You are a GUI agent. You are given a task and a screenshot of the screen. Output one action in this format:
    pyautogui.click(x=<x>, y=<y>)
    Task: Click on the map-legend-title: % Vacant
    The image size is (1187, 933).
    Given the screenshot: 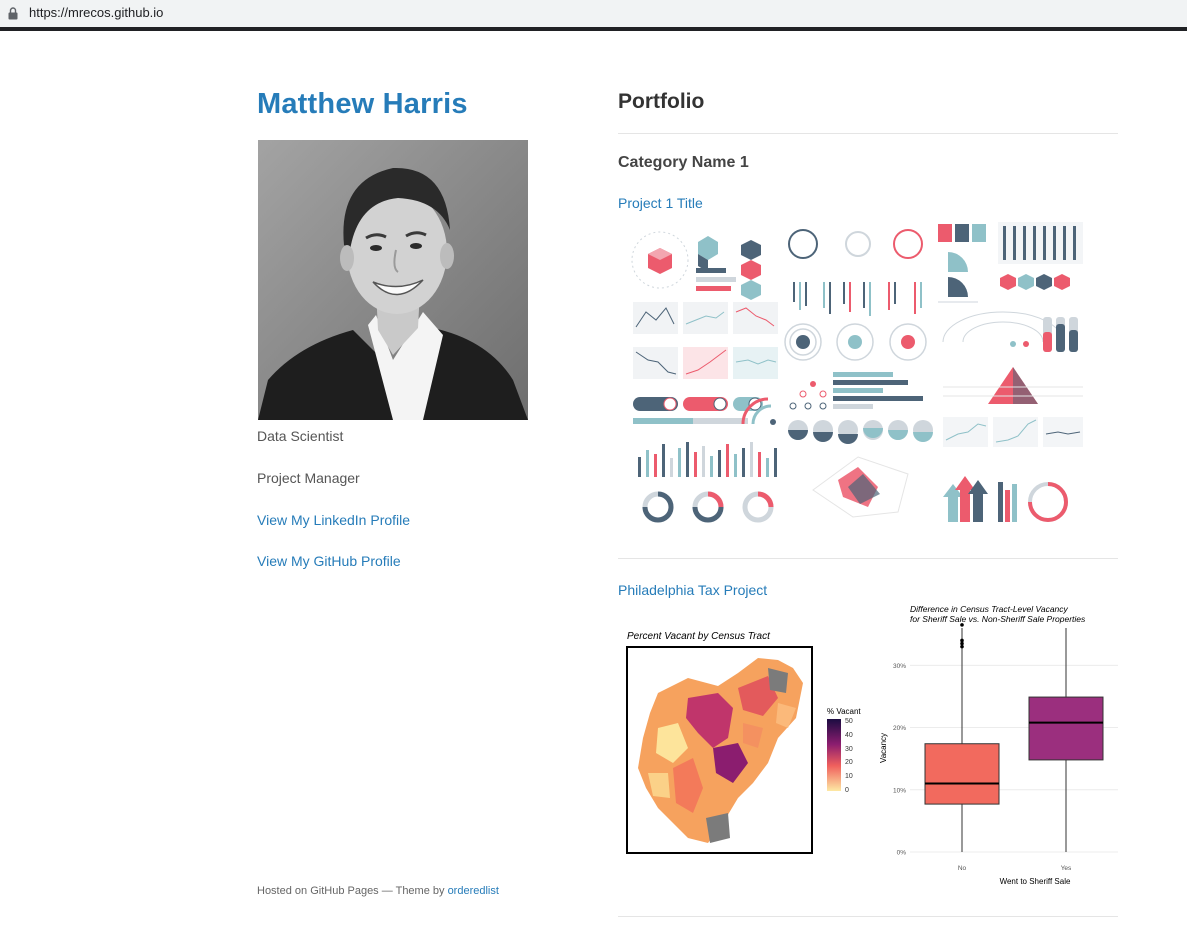 What is the action you would take?
    pyautogui.click(x=844, y=711)
    